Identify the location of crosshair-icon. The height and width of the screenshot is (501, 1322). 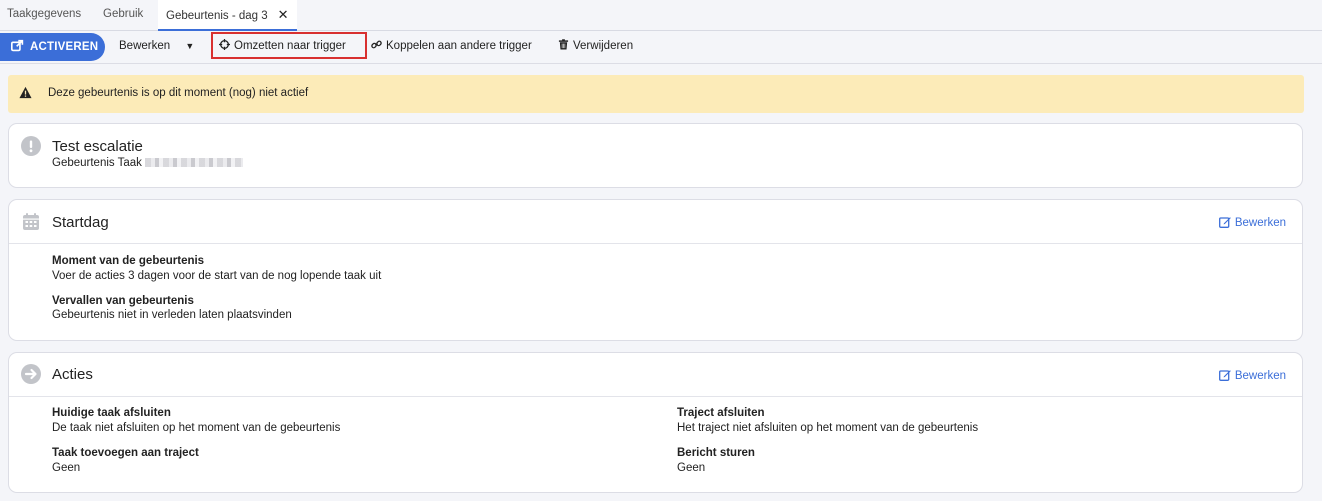
(224, 44).